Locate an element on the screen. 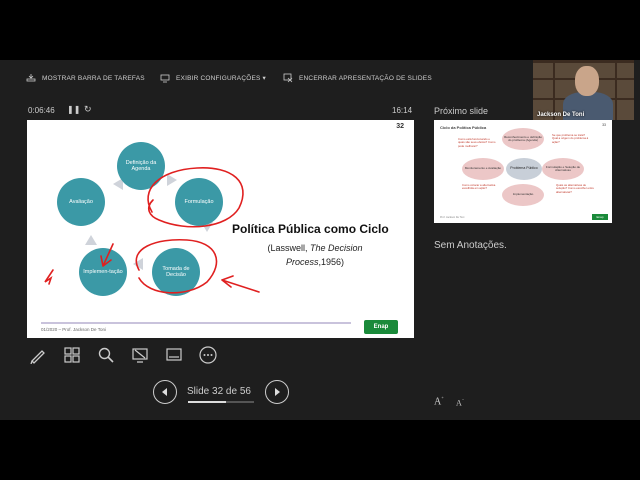 Image resolution: width=640 pixels, height=480 pixels. pause-timer-button: ❚❚ is located at coordinates (73, 109).